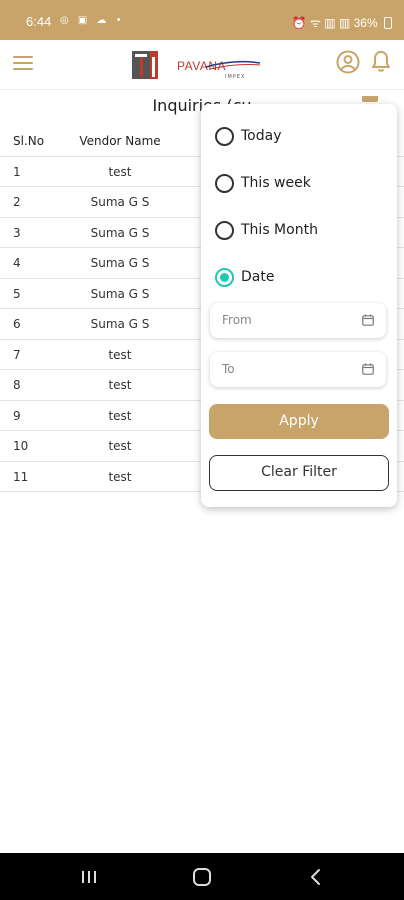 Image resolution: width=404 pixels, height=900 pixels. What do you see at coordinates (279, 230) in the screenshot?
I see `filter-option-label: This Month` at bounding box center [279, 230].